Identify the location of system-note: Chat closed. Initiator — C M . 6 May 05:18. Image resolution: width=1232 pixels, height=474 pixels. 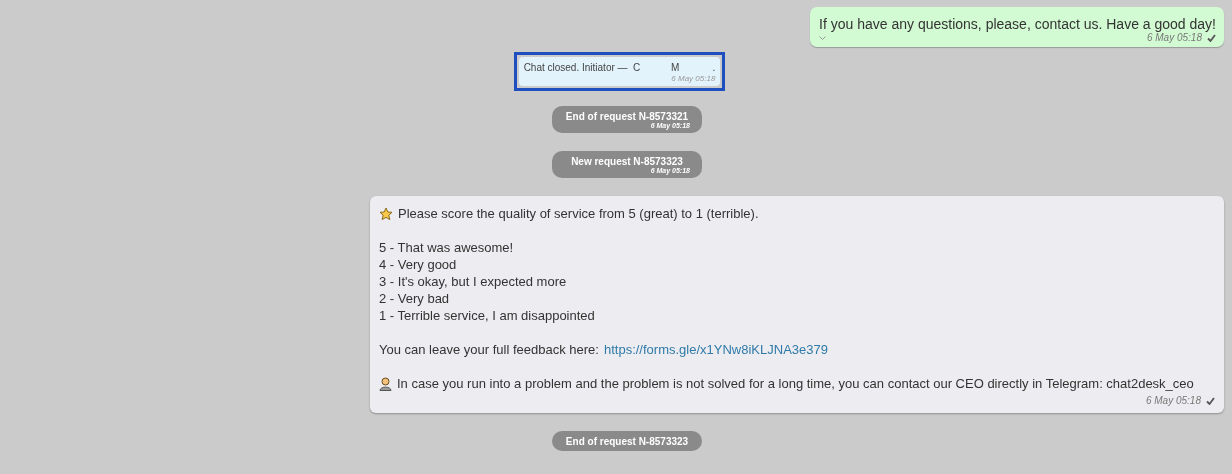
(619, 71).